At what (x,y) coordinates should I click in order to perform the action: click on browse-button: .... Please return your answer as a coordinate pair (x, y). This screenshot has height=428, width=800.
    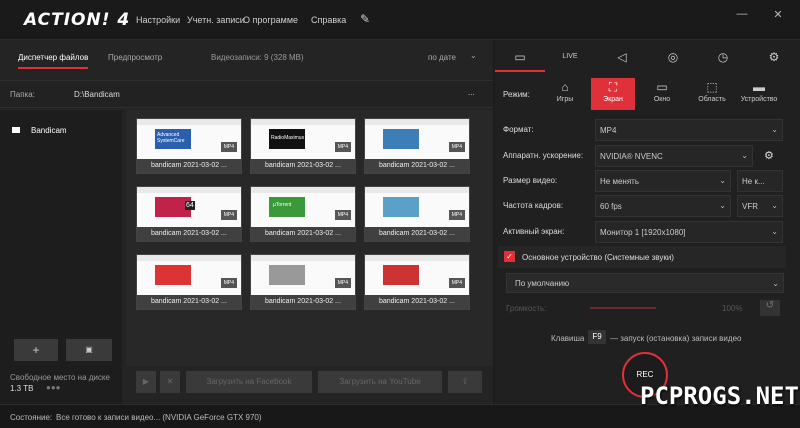
    Looking at the image, I should click on (471, 92).